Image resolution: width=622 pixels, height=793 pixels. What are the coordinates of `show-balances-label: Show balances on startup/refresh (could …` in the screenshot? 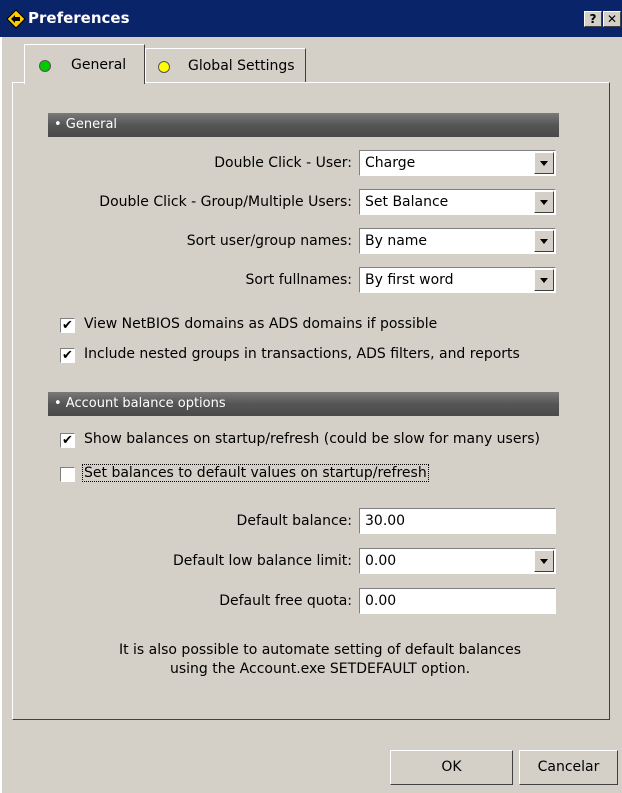 It's located at (312, 439).